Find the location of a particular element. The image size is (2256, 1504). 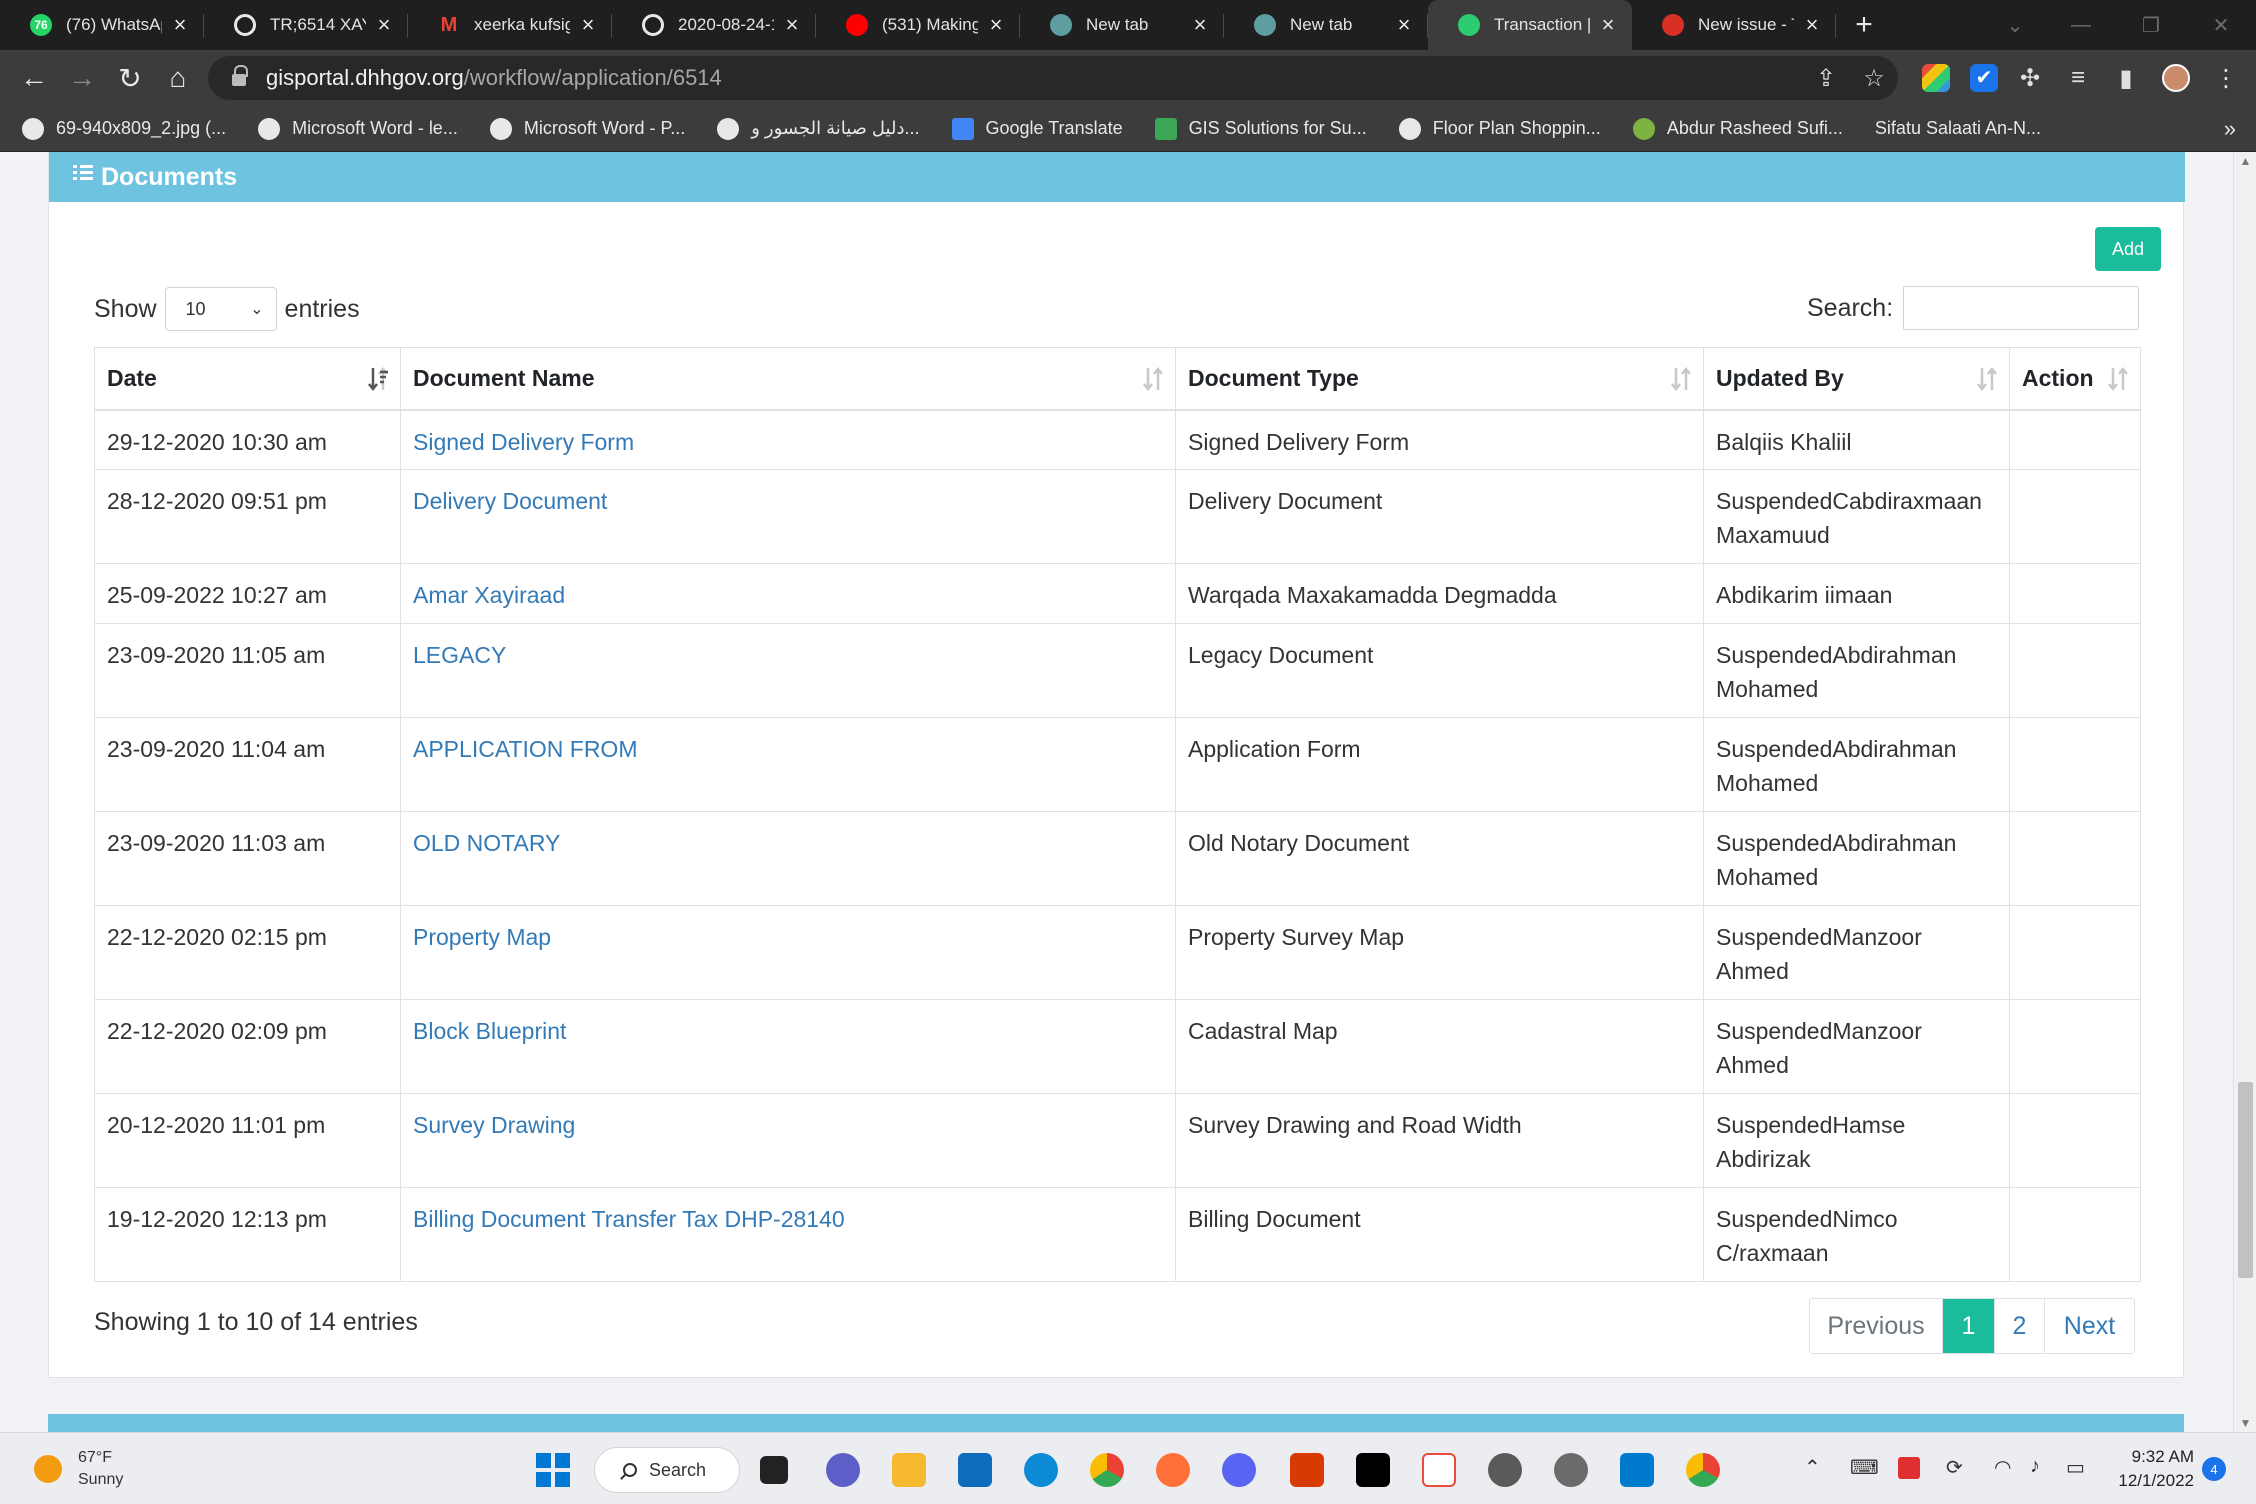

bookmark-item: Google Translate is located at coordinates (1037, 128).